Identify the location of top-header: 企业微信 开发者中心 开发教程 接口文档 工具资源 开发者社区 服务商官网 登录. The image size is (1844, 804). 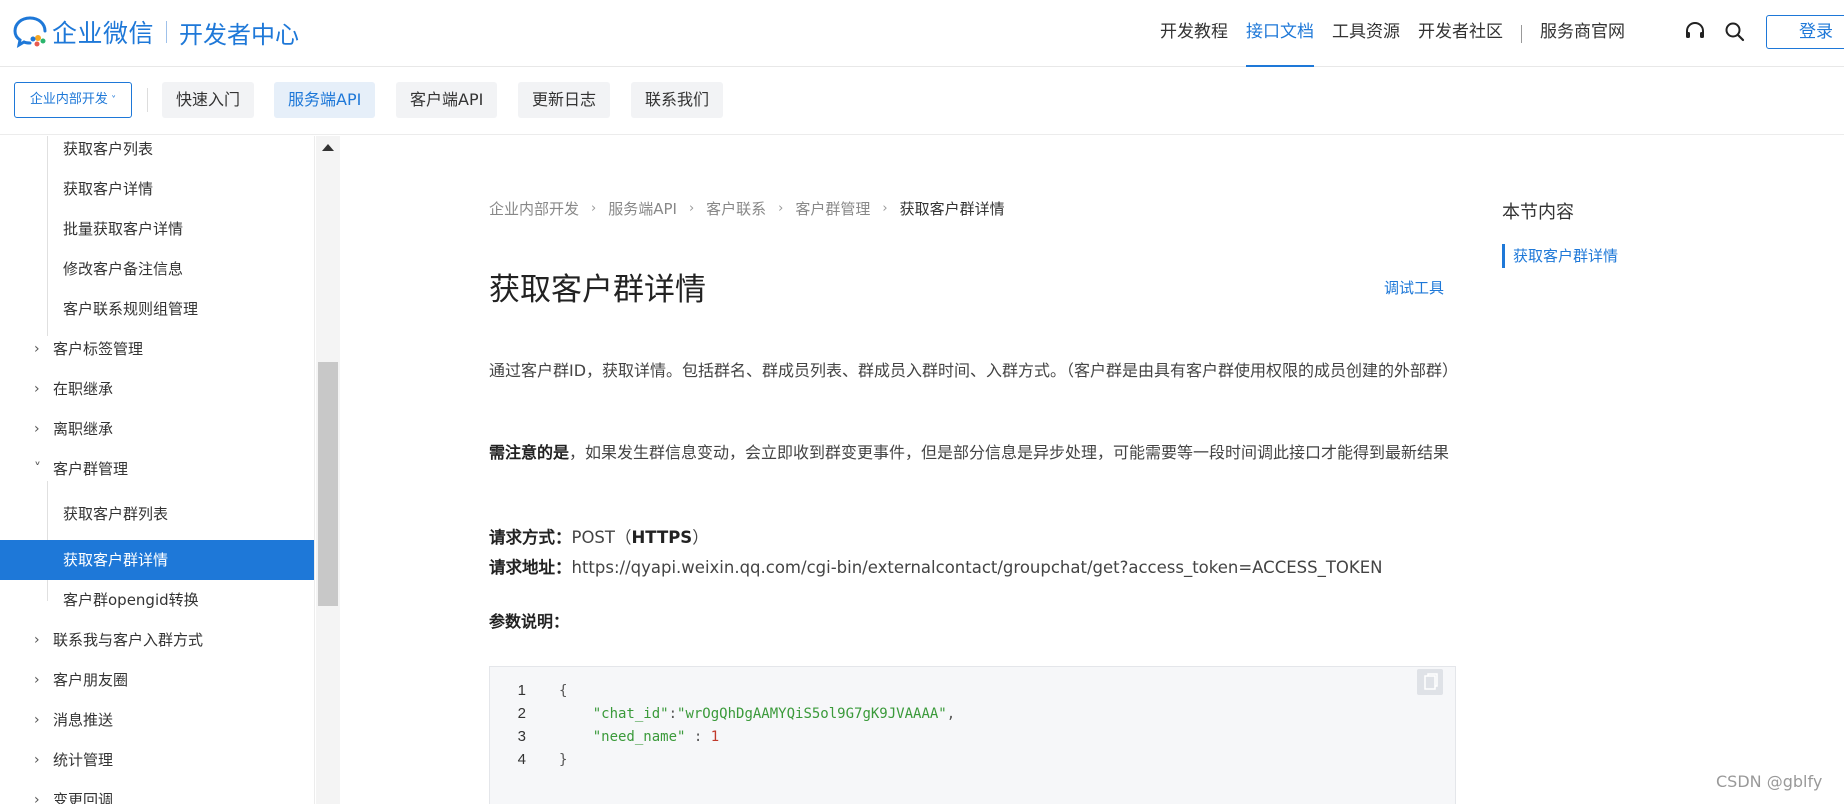
(922, 33).